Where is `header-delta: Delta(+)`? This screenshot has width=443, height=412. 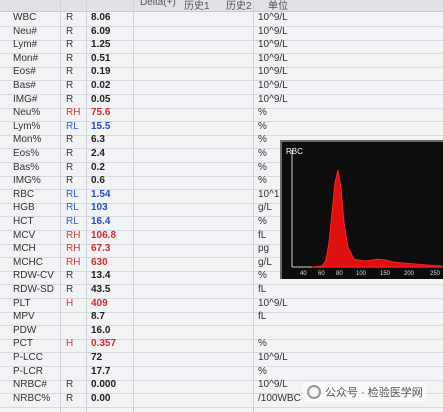
header-delta: Delta(+) is located at coordinates (158, 4).